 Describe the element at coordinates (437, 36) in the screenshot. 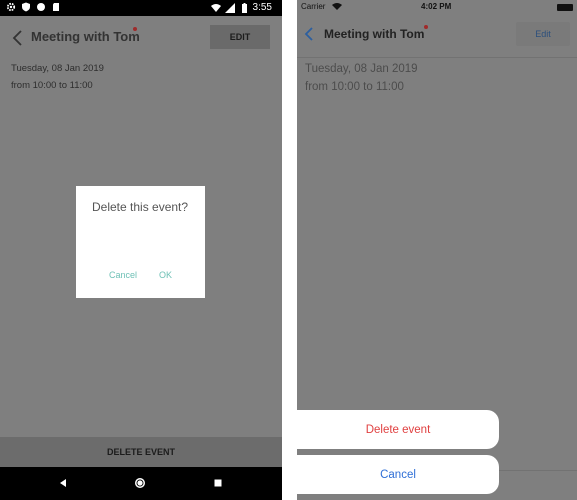

I see `ios-nav-bar: Meeting with Tom Edit` at that location.